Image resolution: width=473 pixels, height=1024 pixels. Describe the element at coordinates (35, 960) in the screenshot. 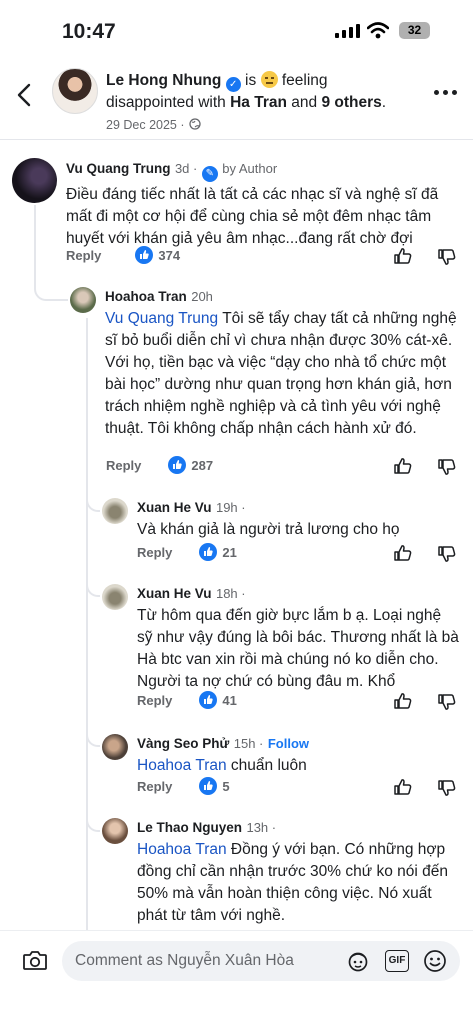

I see `camera-icon` at that location.